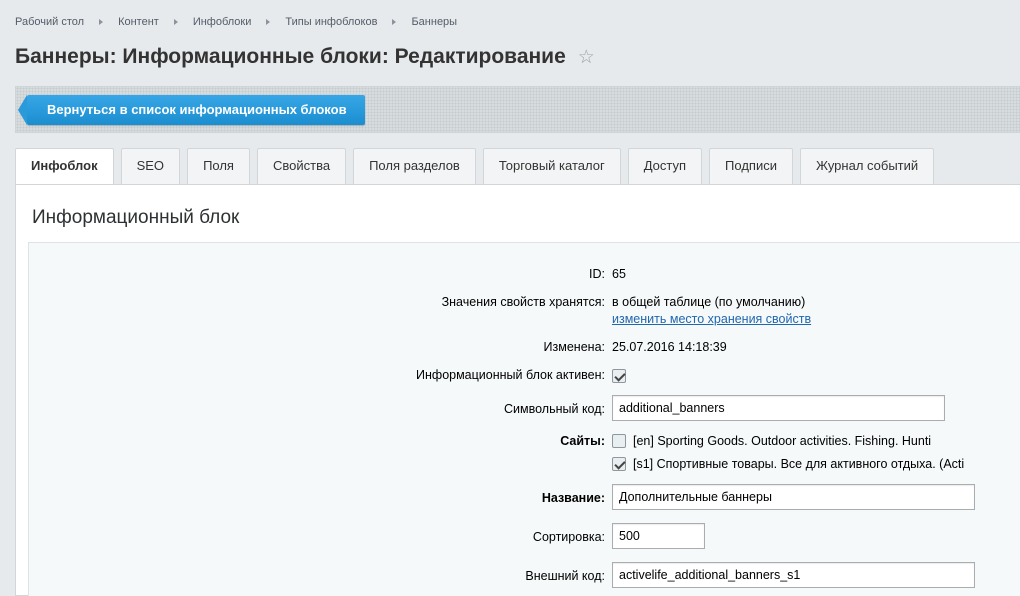 This screenshot has width=1020, height=596. Describe the element at coordinates (434, 22) in the screenshot. I see `breadcrumb-banners: Баннеры` at that location.